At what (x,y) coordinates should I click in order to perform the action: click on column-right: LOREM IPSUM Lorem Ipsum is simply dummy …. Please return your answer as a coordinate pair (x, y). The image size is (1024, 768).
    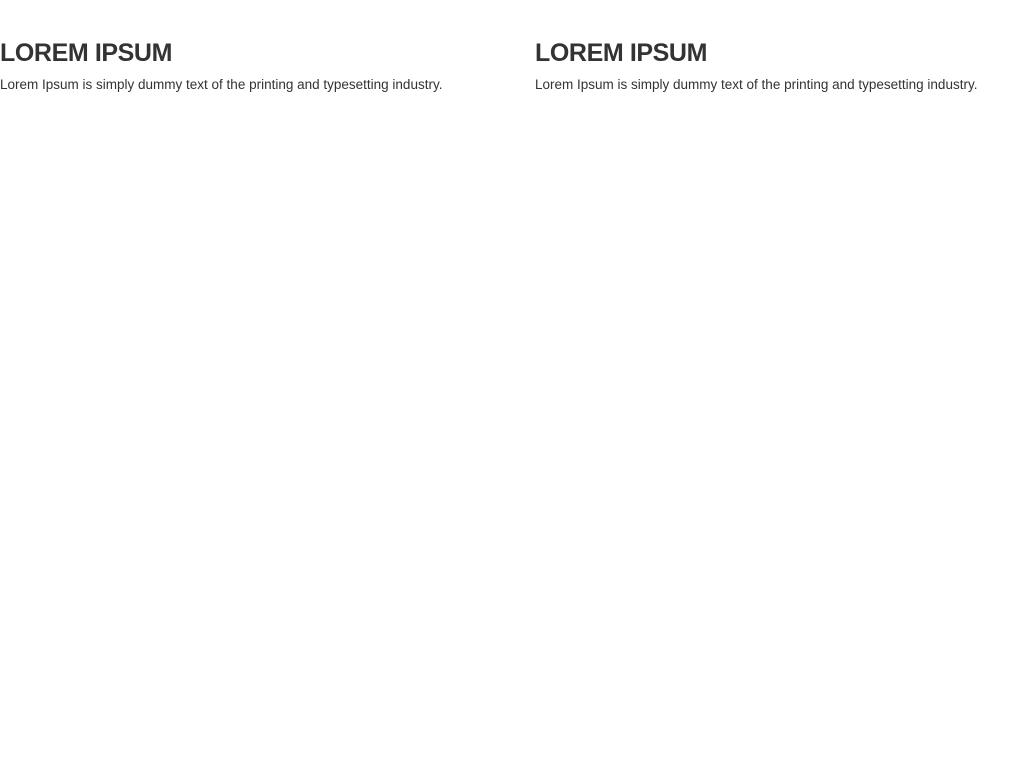
    Looking at the image, I should click on (779, 65).